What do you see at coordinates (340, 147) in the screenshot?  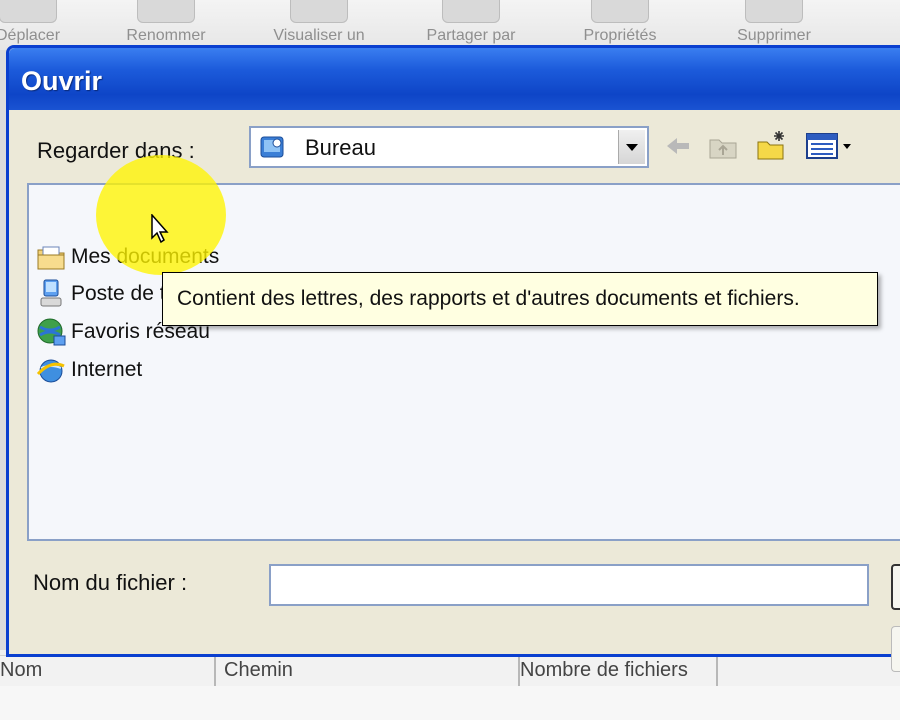 I see `look-in-value: Bureau` at bounding box center [340, 147].